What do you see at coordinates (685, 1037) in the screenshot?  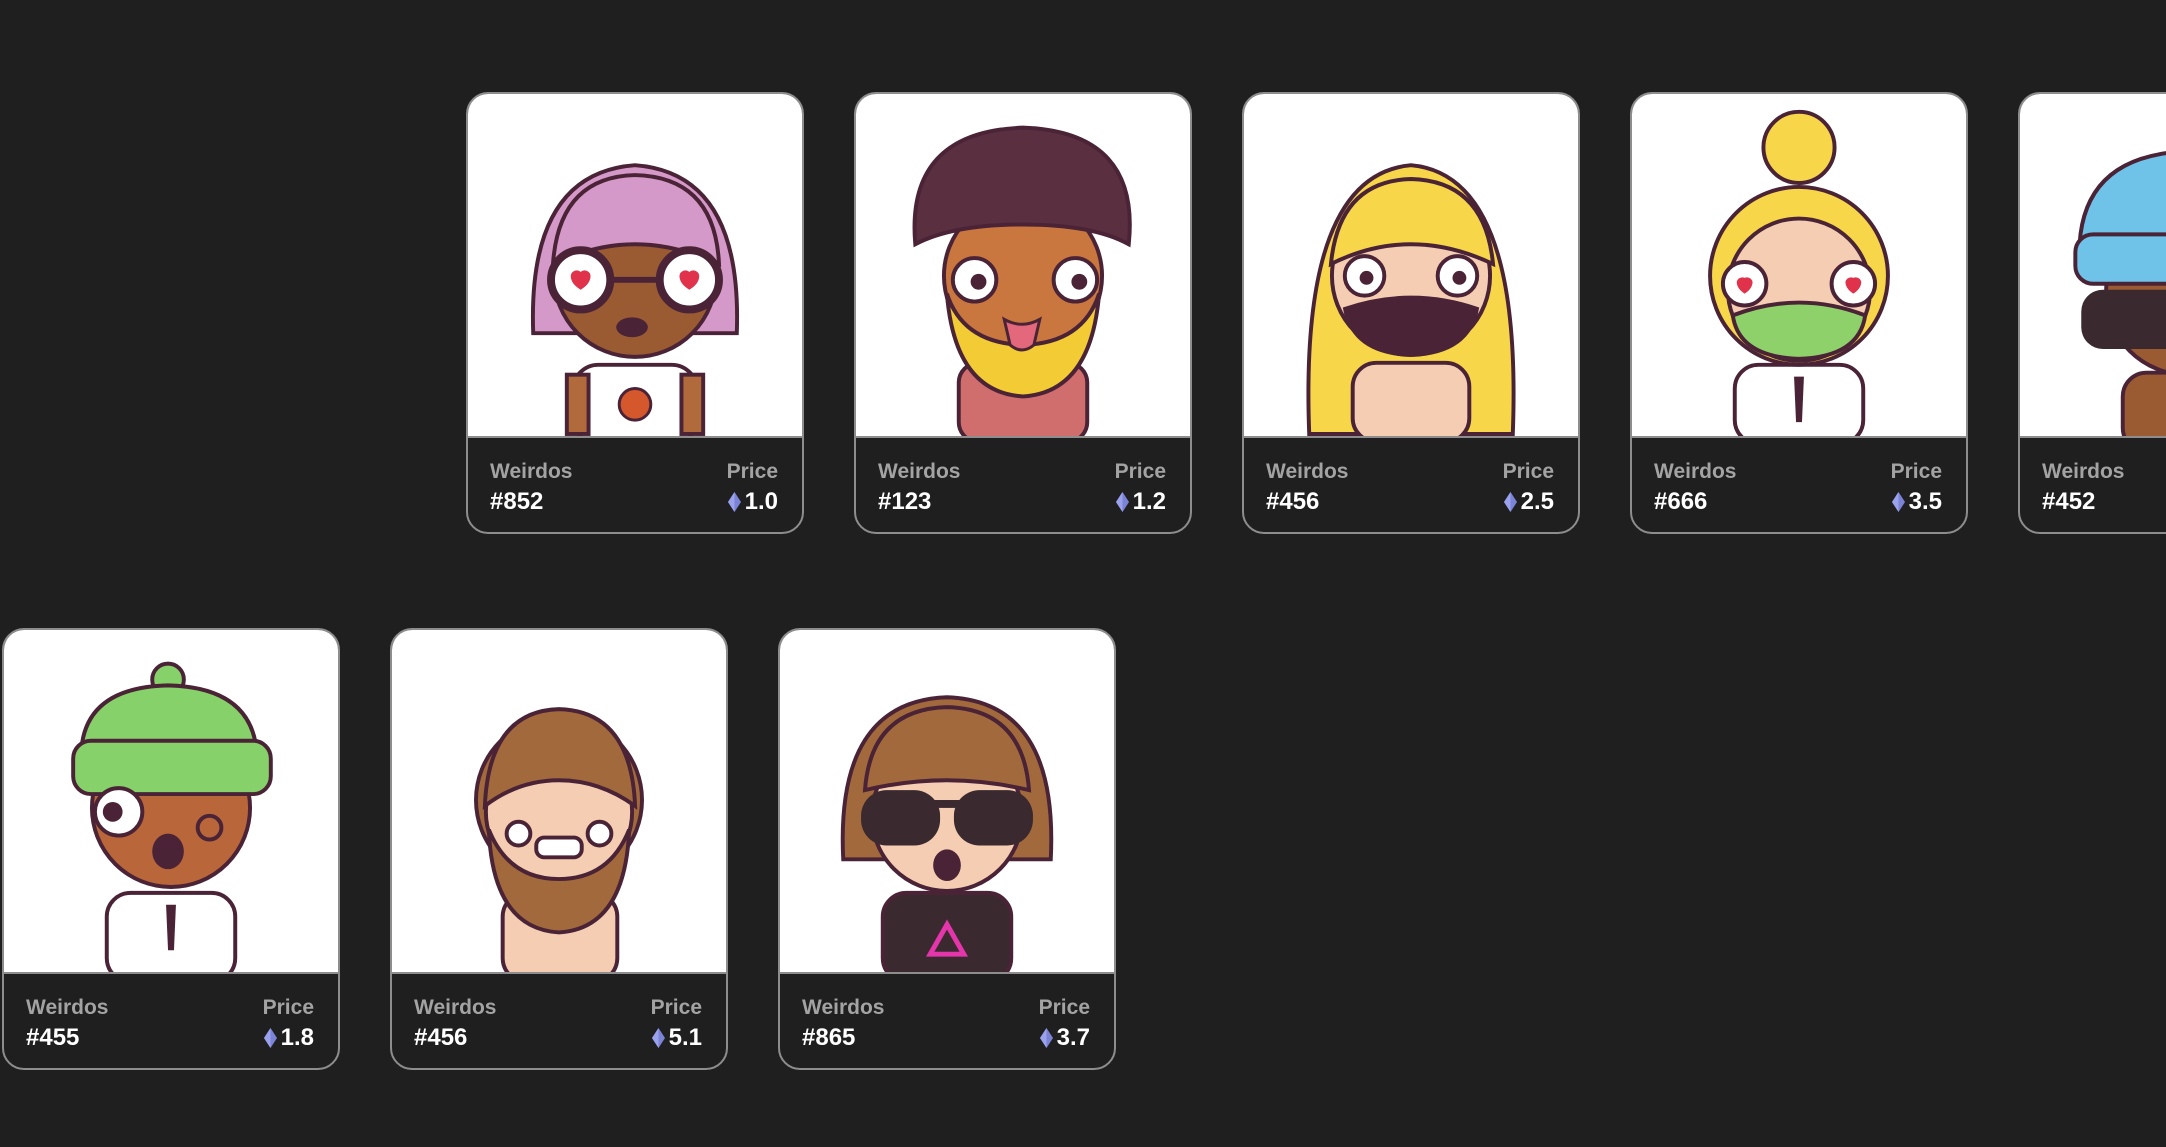 I see `price-amount: 5.1` at bounding box center [685, 1037].